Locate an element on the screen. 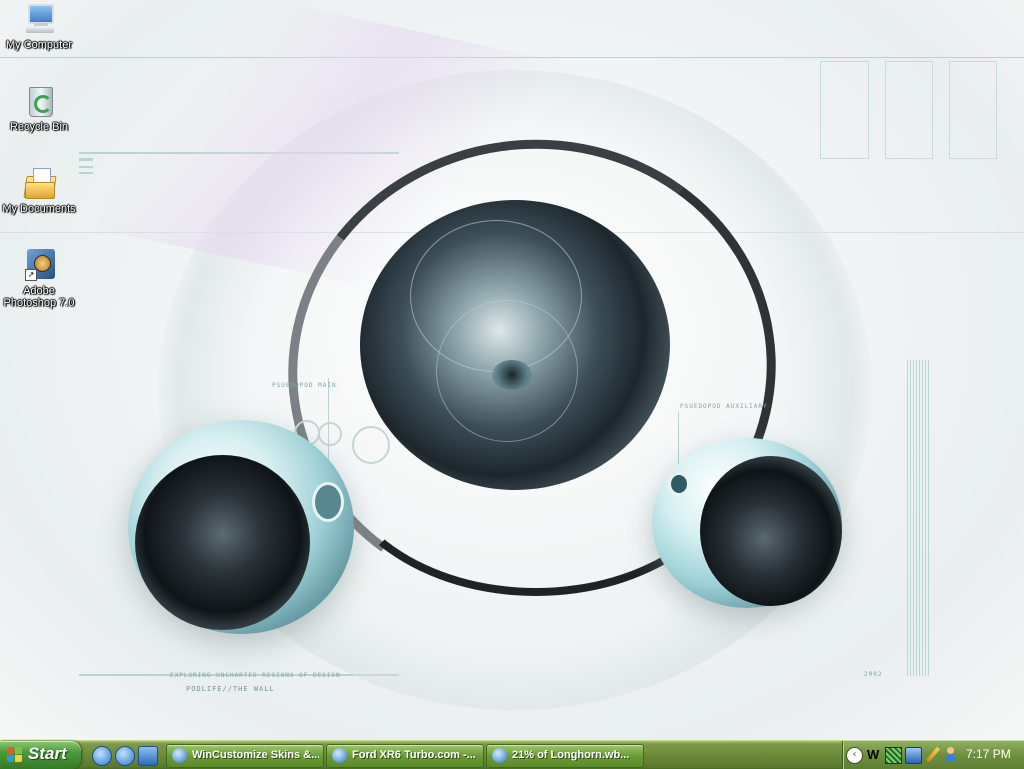  desktop-icon-recycle-bin: Recycle Bin is located at coordinates (39, 108).